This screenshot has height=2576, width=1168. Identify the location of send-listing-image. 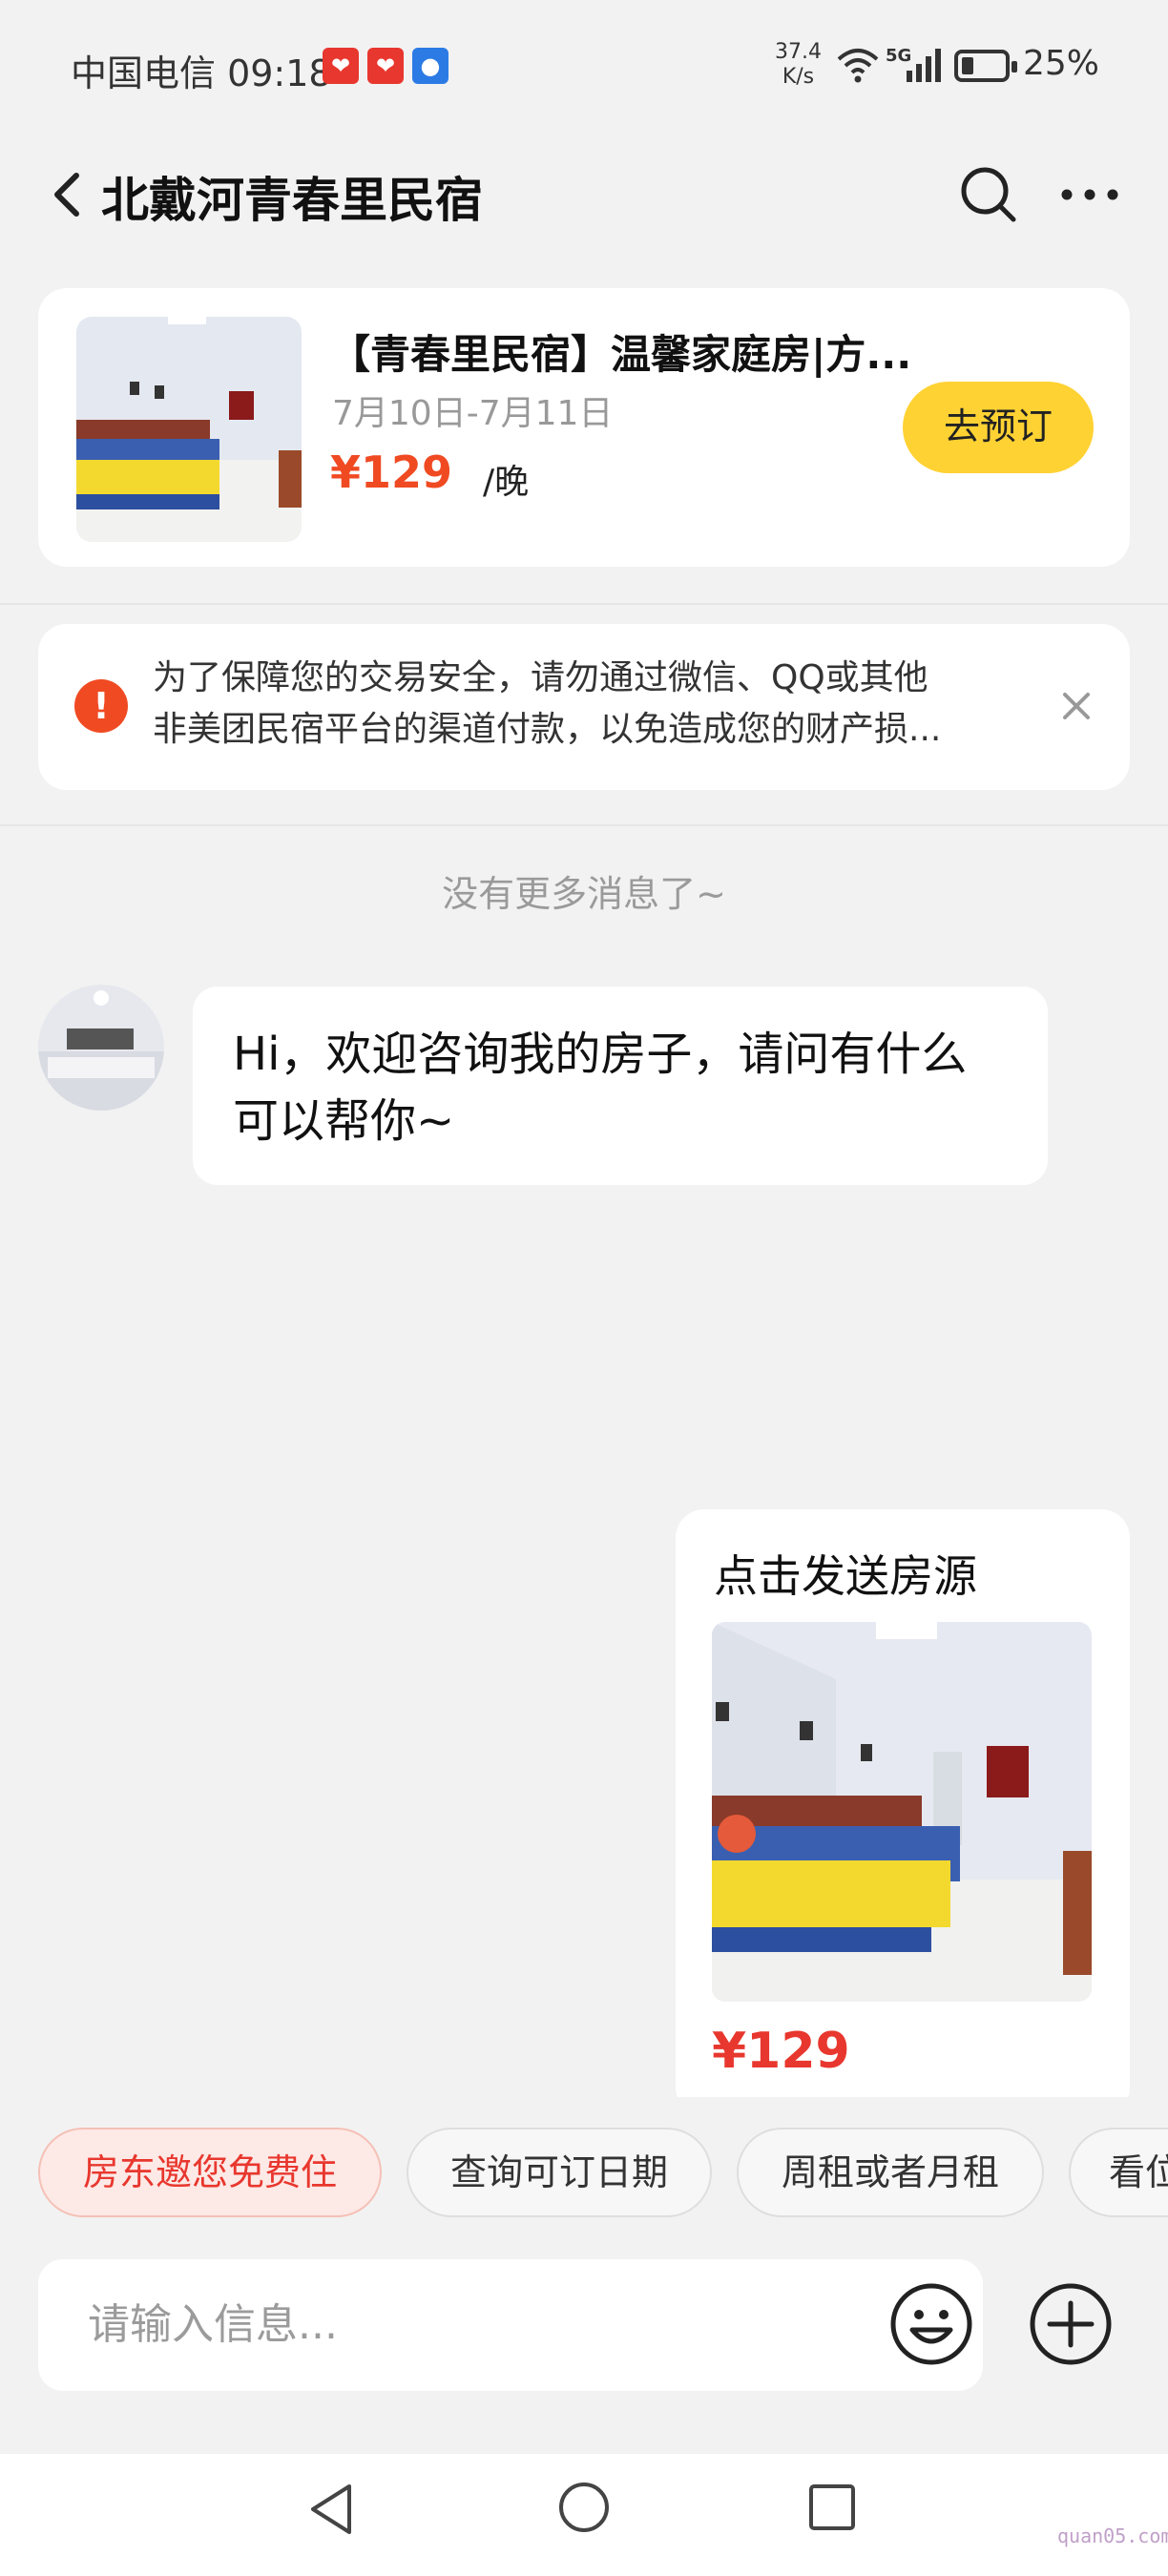
(902, 1812).